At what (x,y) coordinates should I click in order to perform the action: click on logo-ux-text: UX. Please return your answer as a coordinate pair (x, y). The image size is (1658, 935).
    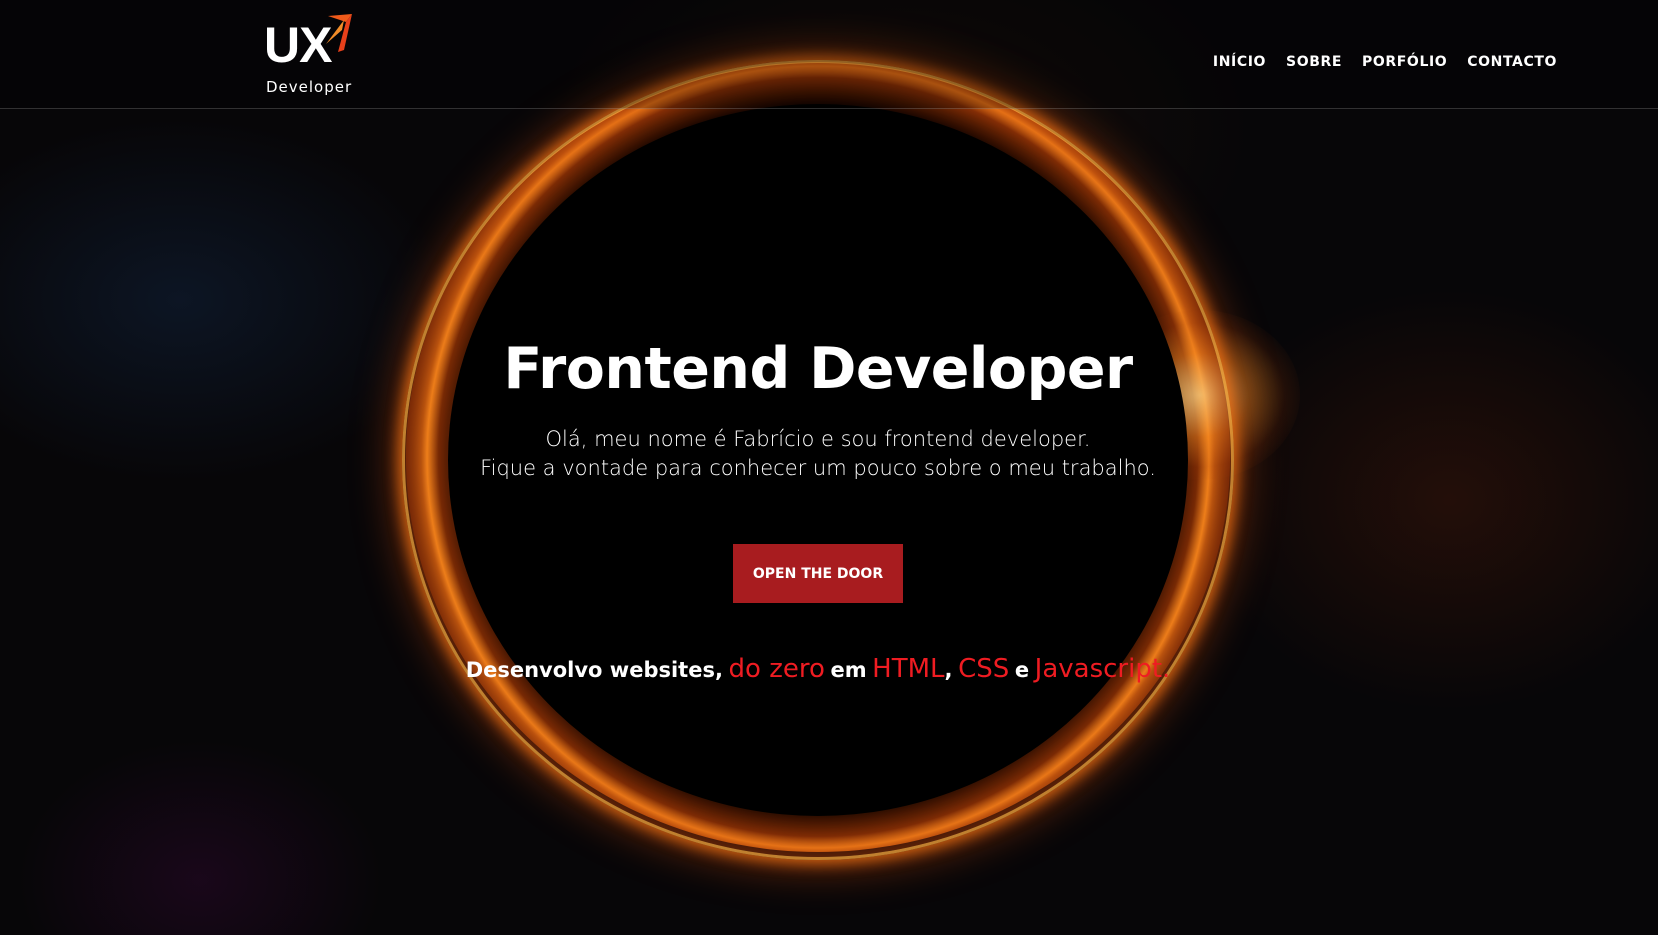
    Looking at the image, I should click on (298, 45).